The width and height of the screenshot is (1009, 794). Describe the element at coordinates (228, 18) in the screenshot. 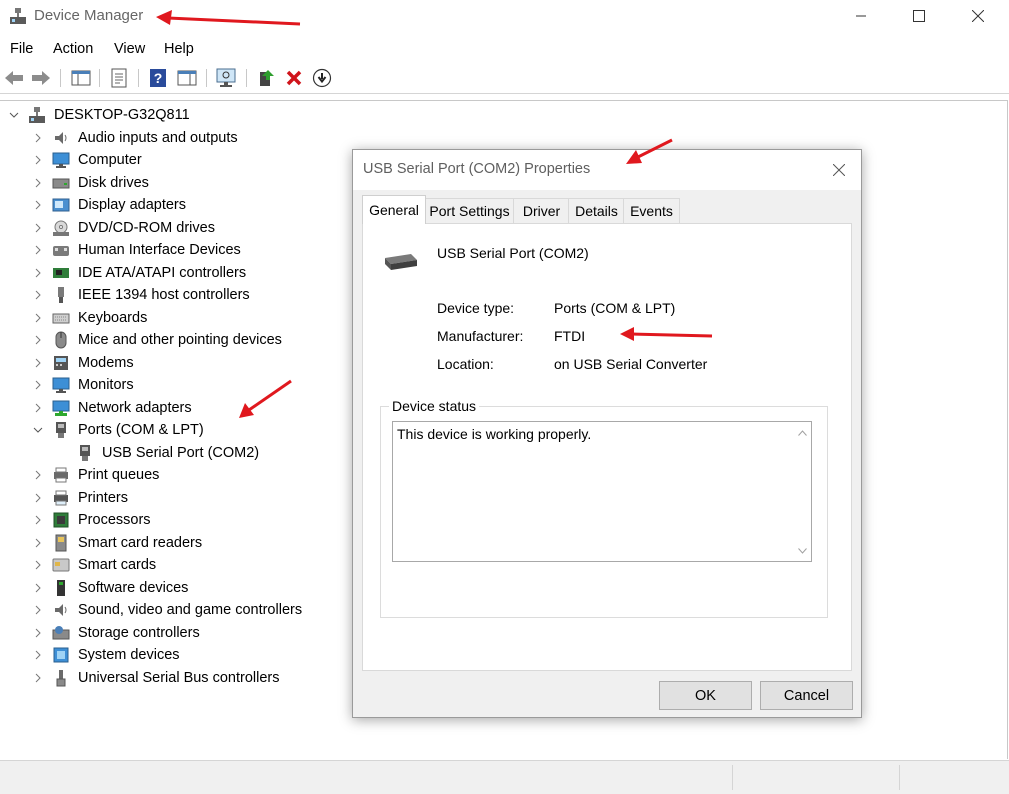

I see `annotation-arrow-title` at that location.